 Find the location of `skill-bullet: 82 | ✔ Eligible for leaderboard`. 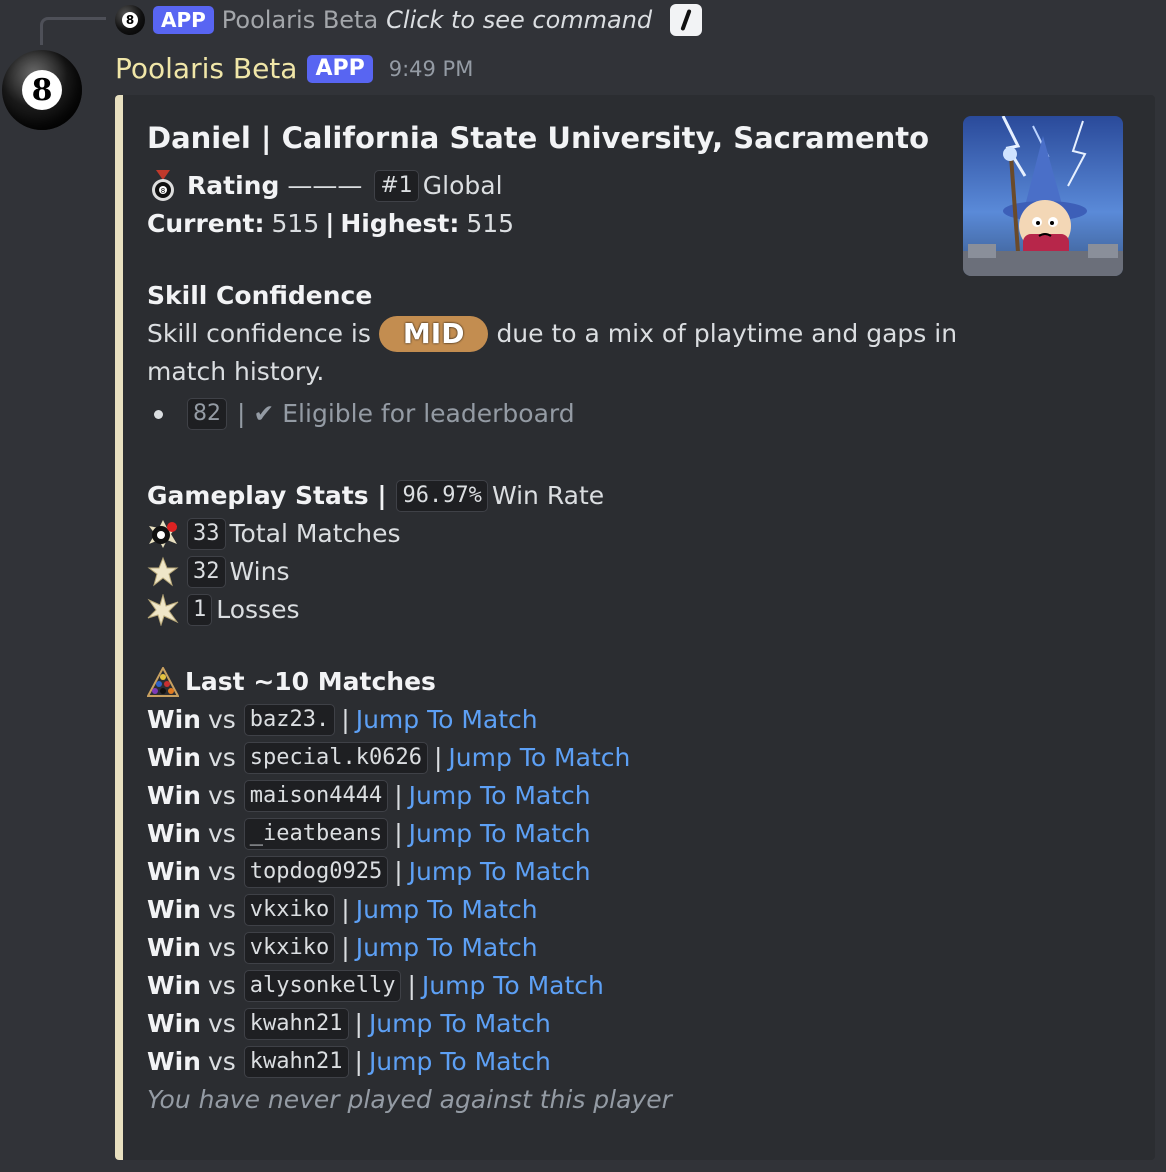

skill-bullet: 82 | ✔ Eligible for leaderboard is located at coordinates (536, 414).